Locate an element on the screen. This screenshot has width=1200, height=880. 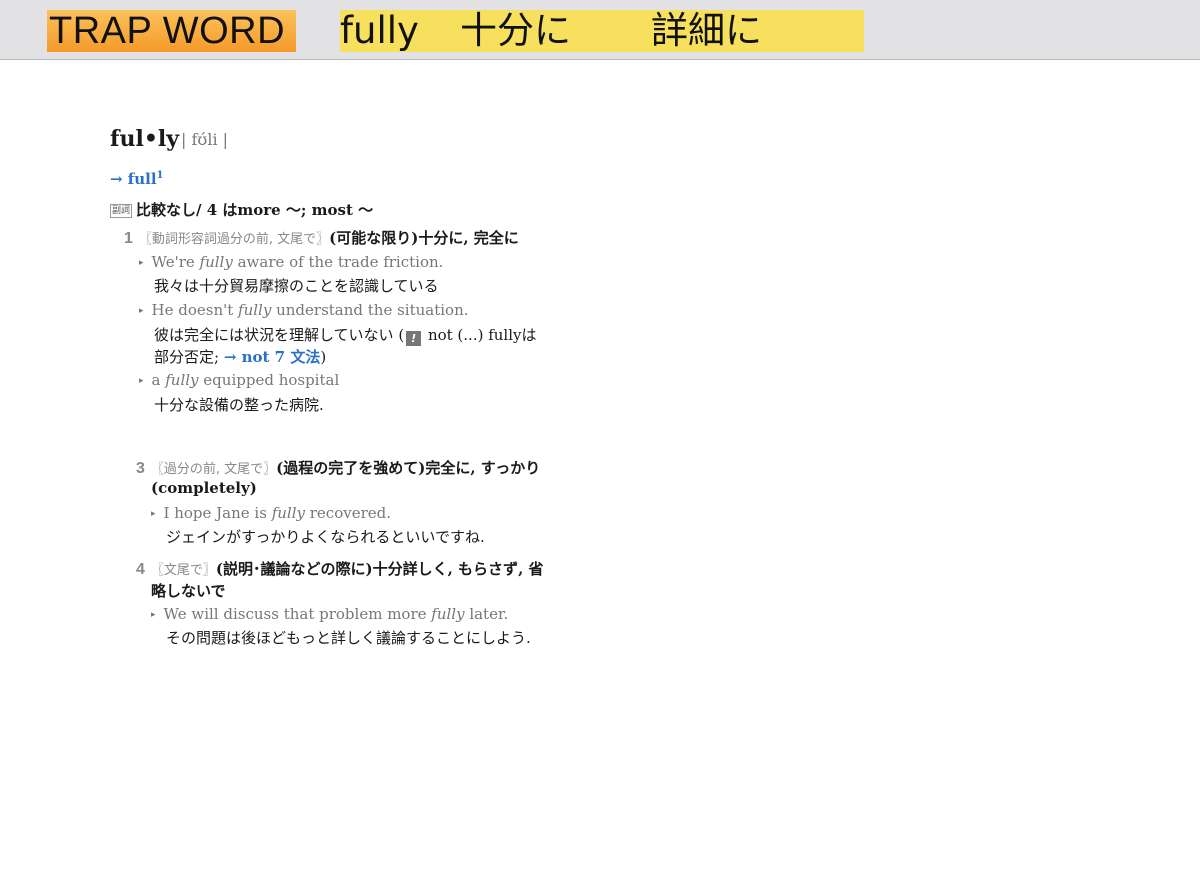
pos-badge: 副詞 is located at coordinates (121, 211).